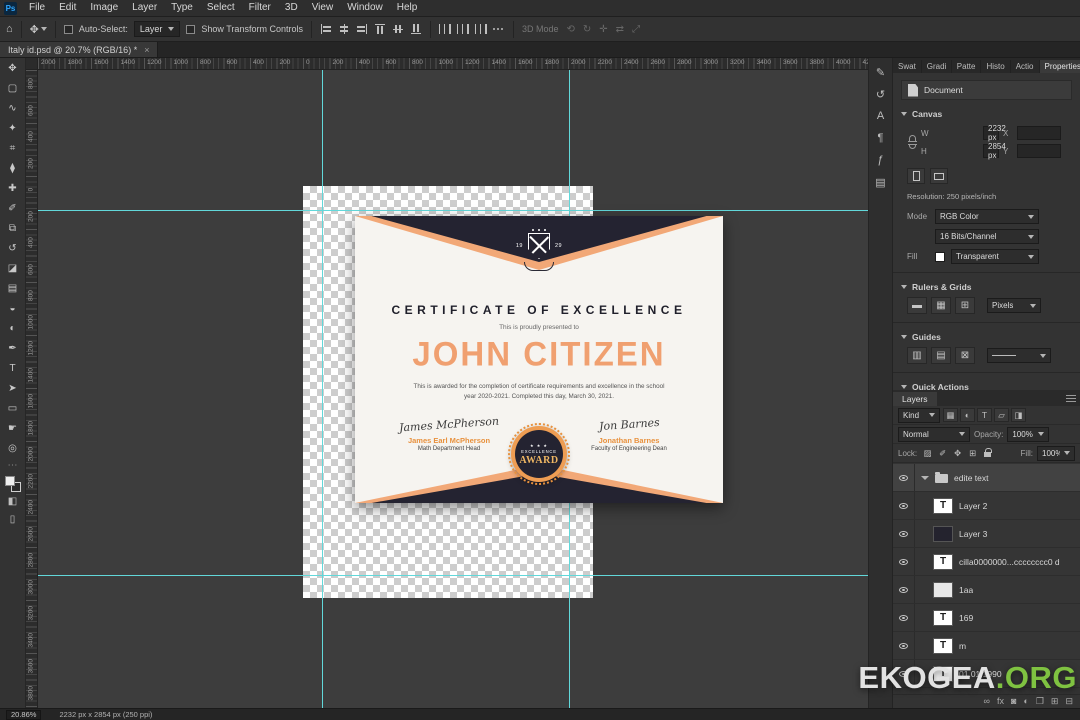  I want to click on history-panel-icon: ↺, so click(881, 94).